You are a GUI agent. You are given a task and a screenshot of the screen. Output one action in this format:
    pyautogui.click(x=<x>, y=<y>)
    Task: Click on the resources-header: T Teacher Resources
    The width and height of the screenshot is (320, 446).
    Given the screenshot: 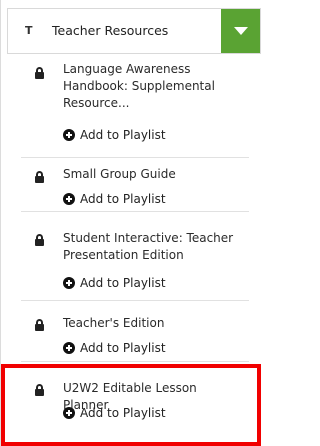 What is the action you would take?
    pyautogui.click(x=134, y=31)
    